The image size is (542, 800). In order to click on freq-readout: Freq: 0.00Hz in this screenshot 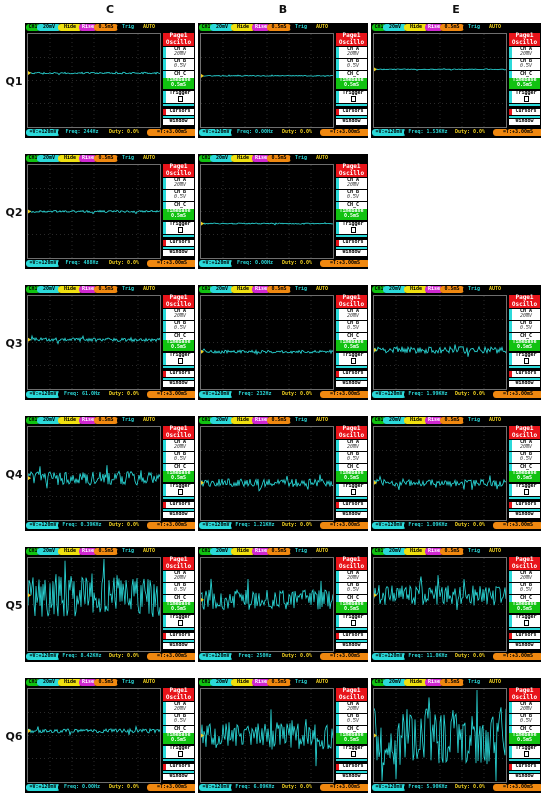, I will do `click(255, 263)`.